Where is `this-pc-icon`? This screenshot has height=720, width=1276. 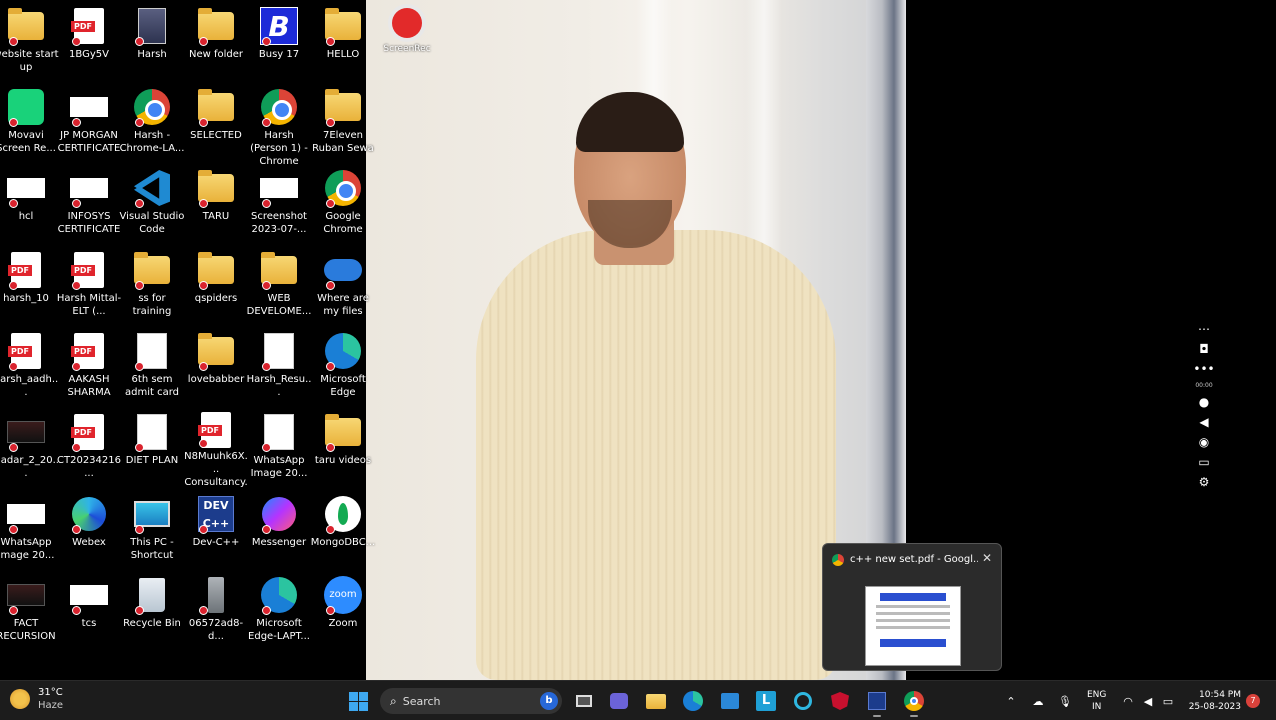
this-pc-icon is located at coordinates (152, 514).